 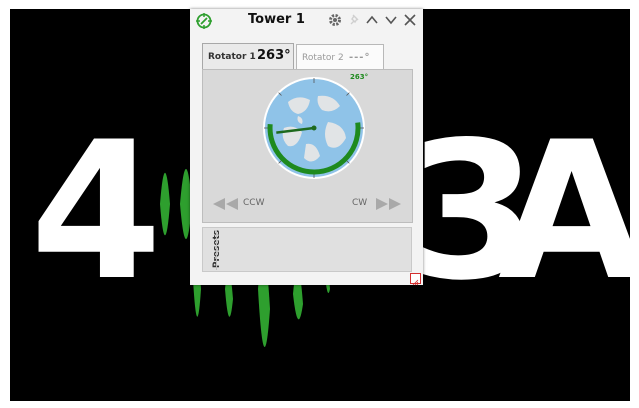 What do you see at coordinates (225, 204) in the screenshot?
I see `rotate-ccw-button` at bounding box center [225, 204].